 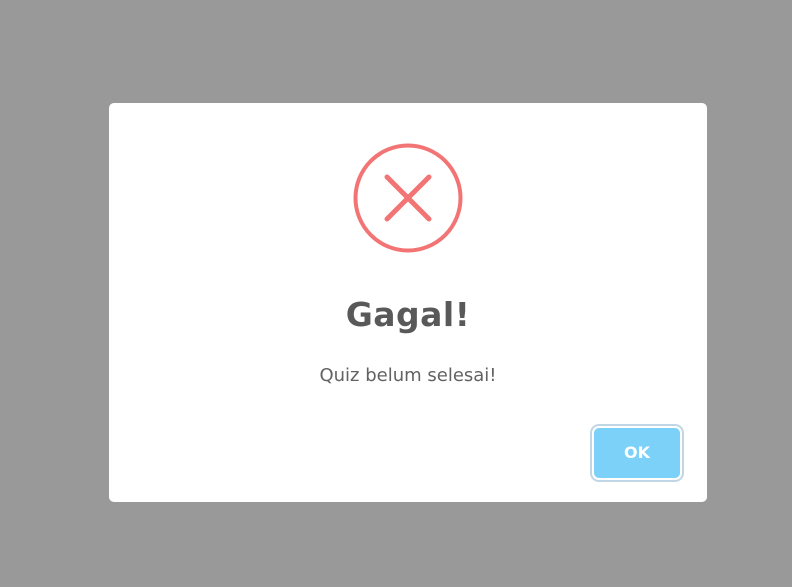 What do you see at coordinates (408, 198) in the screenshot?
I see `error-x-icon` at bounding box center [408, 198].